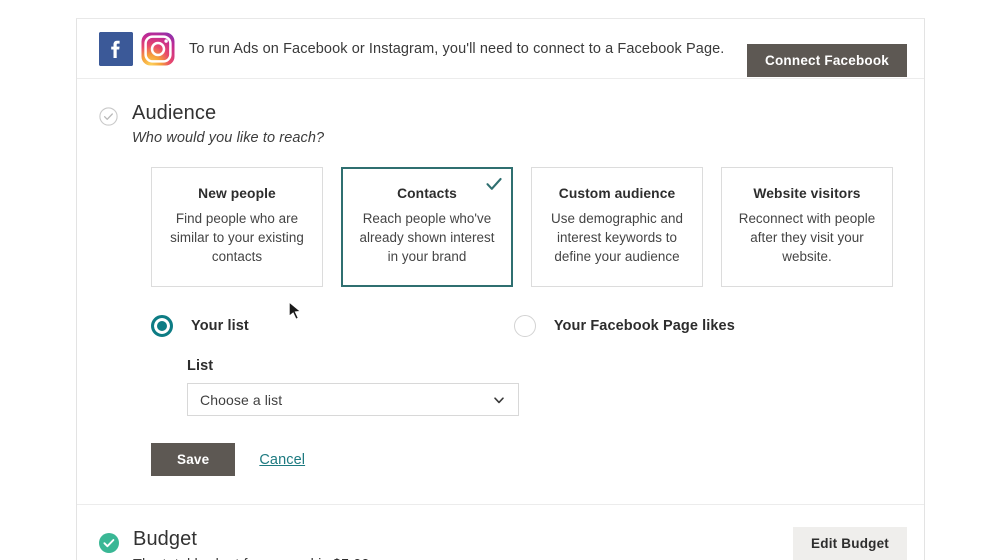  Describe the element at coordinates (241, 399) in the screenshot. I see `list-select-value: Choose a list` at that location.